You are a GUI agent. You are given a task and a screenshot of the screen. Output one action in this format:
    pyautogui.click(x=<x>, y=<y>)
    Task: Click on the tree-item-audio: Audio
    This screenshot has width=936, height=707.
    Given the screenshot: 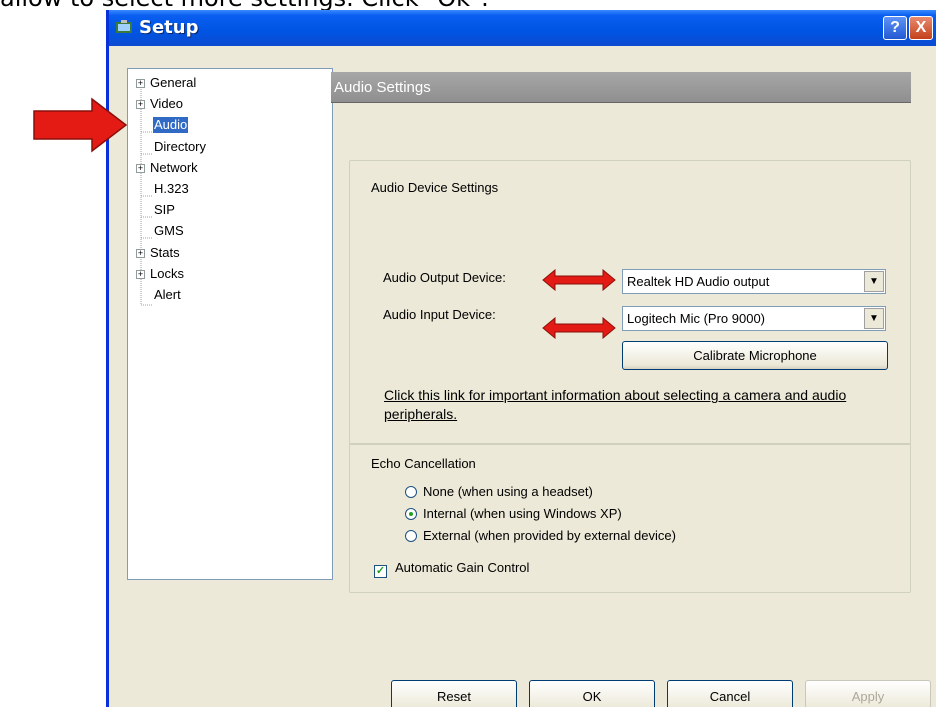 What is the action you would take?
    pyautogui.click(x=171, y=125)
    